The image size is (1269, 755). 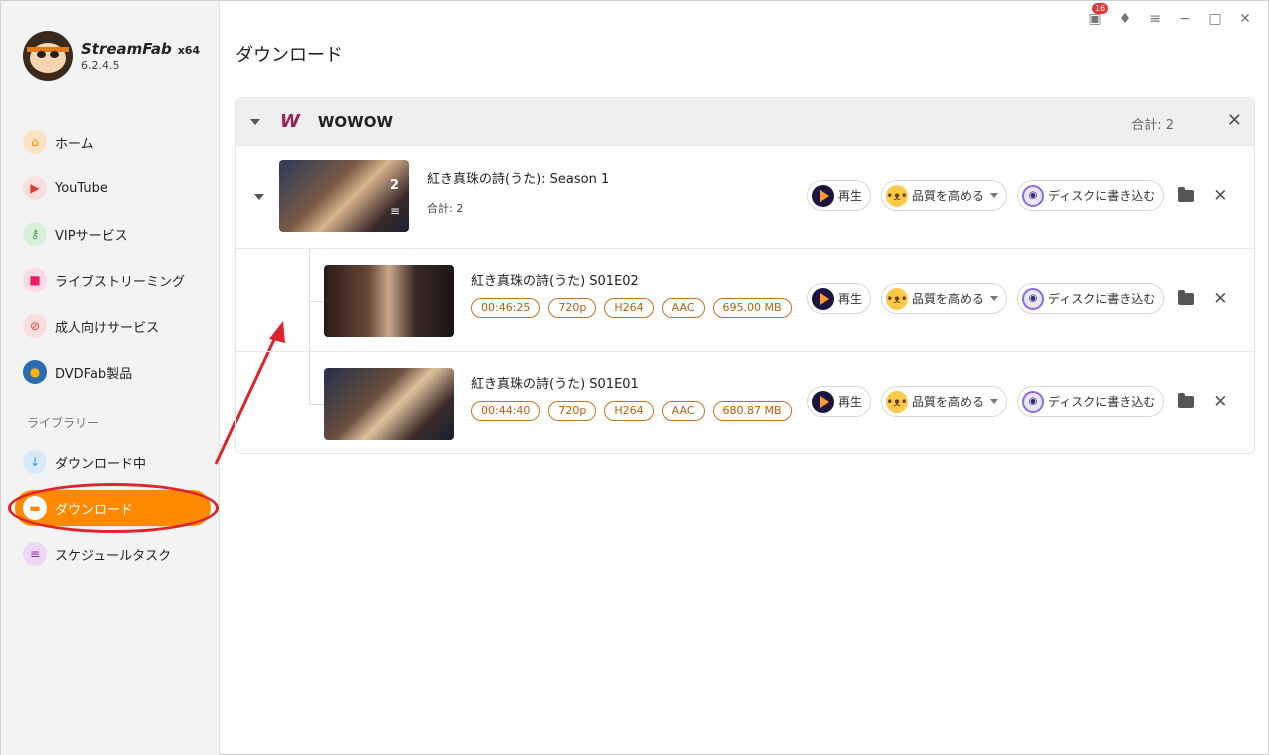 What do you see at coordinates (1155, 19) in the screenshot?
I see `menu-icon: ≡` at bounding box center [1155, 19].